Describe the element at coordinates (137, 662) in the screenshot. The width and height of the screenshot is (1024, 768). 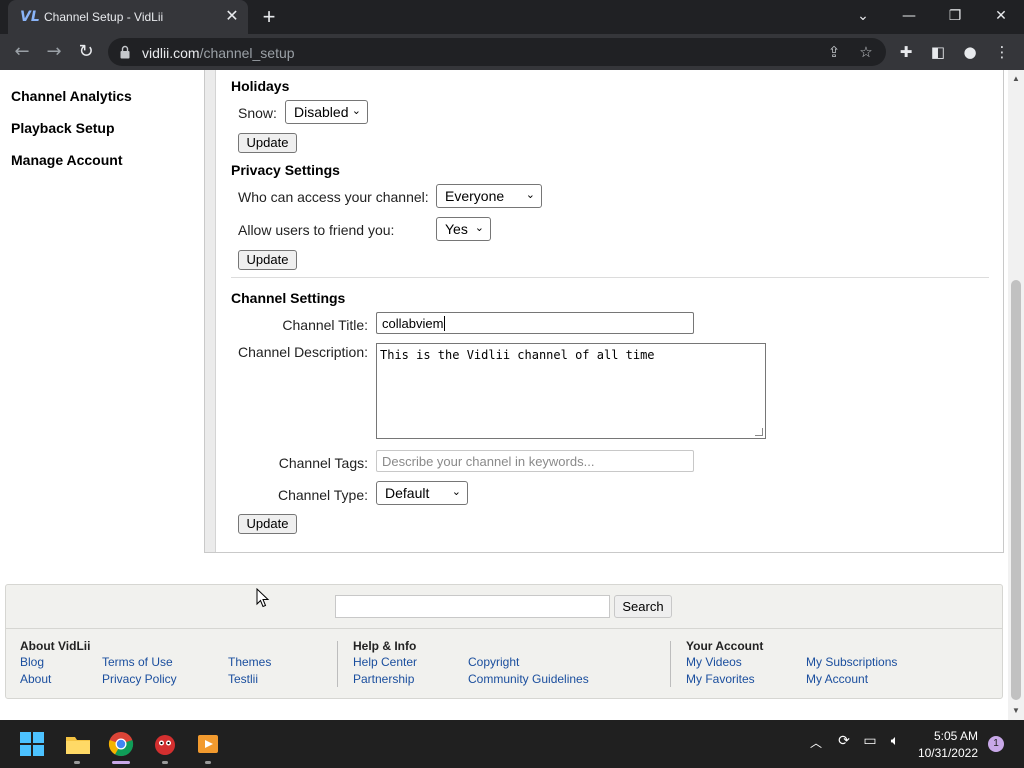
I see `footer-link-terms: Terms of Use` at that location.